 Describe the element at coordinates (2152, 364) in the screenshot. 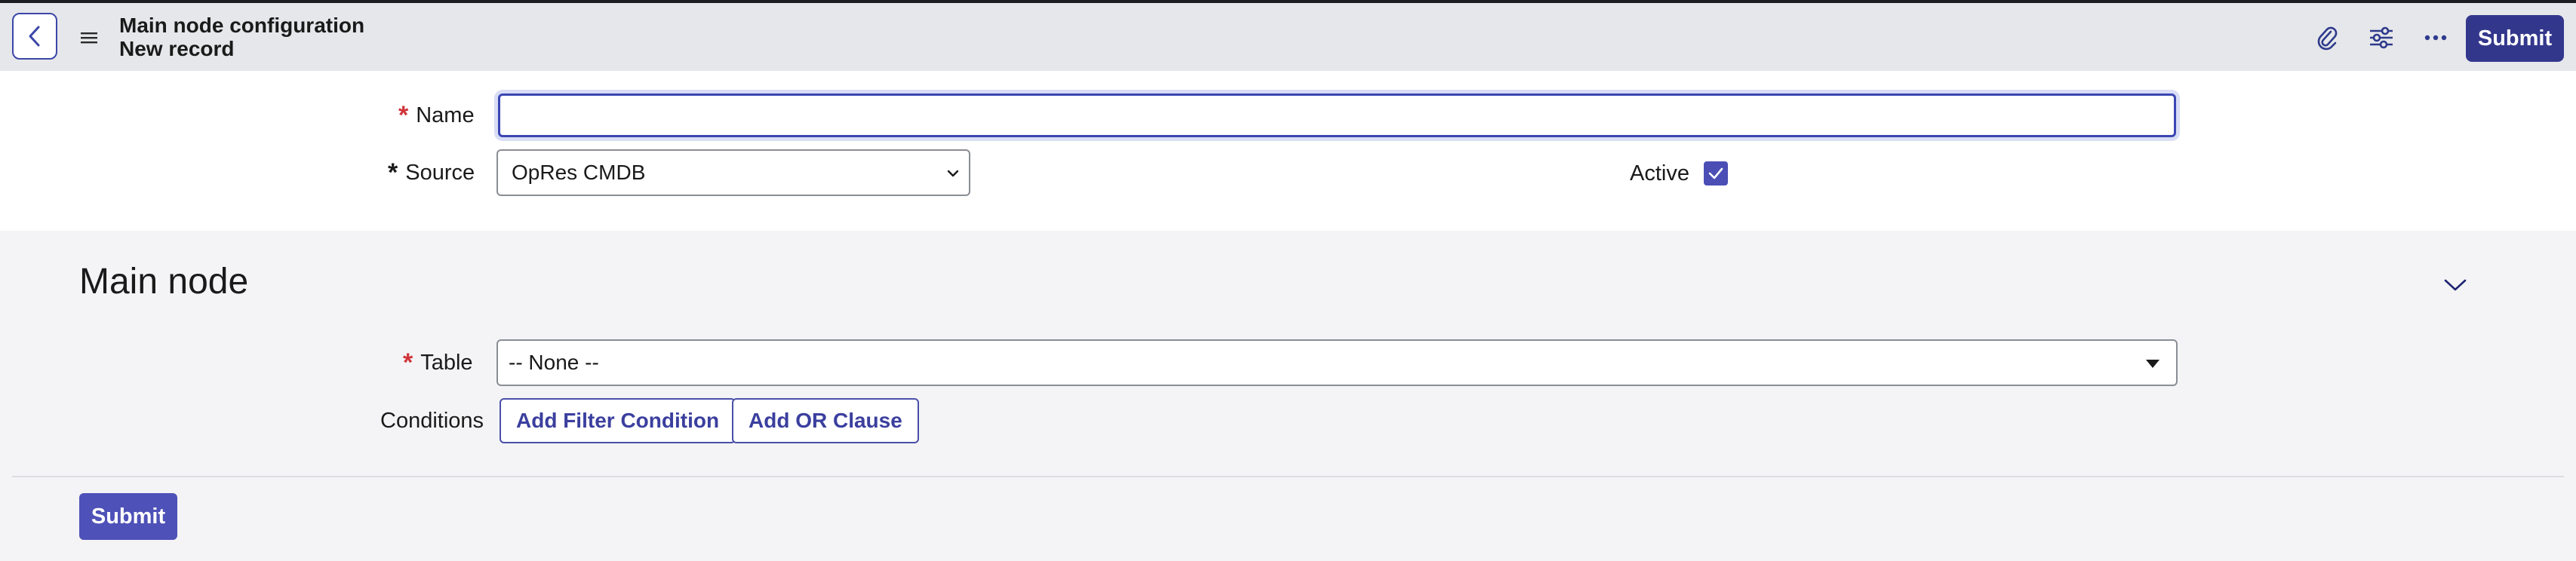

I see `caret-down-icon` at that location.